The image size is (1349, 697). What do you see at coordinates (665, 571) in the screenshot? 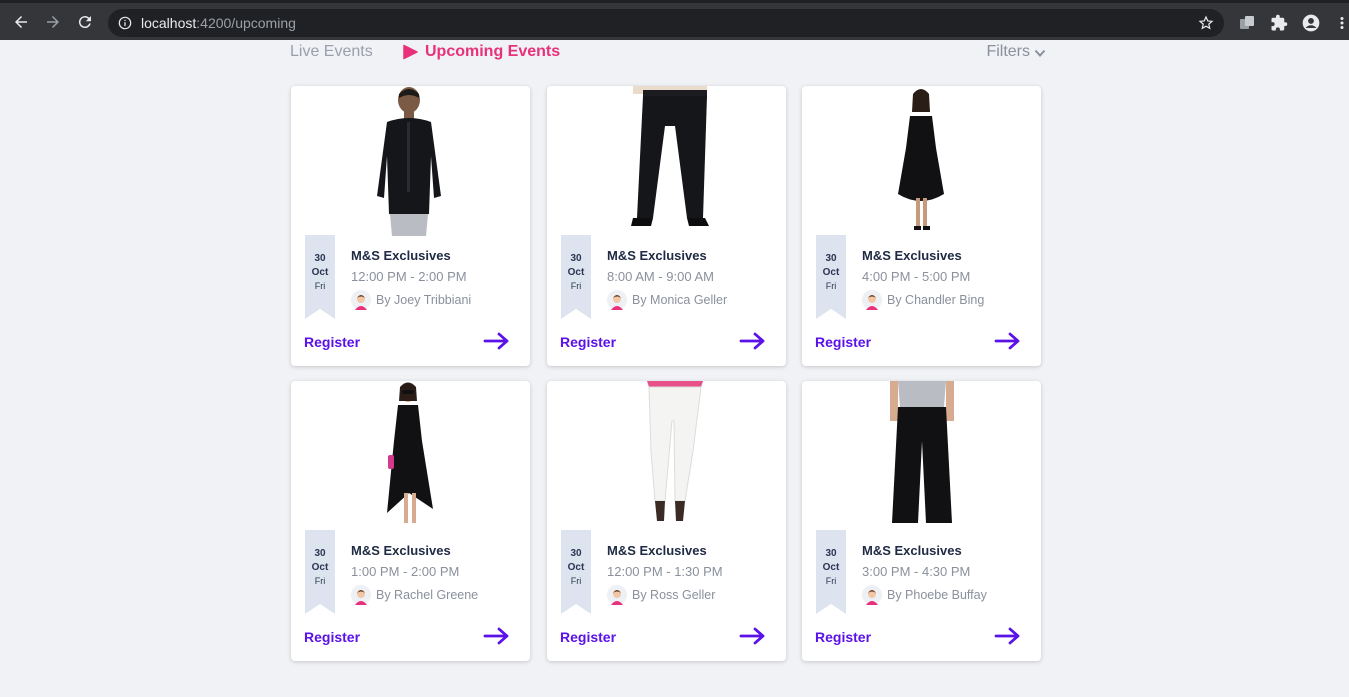
I see `event-time: 12:00 PM - 1:30 PM` at bounding box center [665, 571].